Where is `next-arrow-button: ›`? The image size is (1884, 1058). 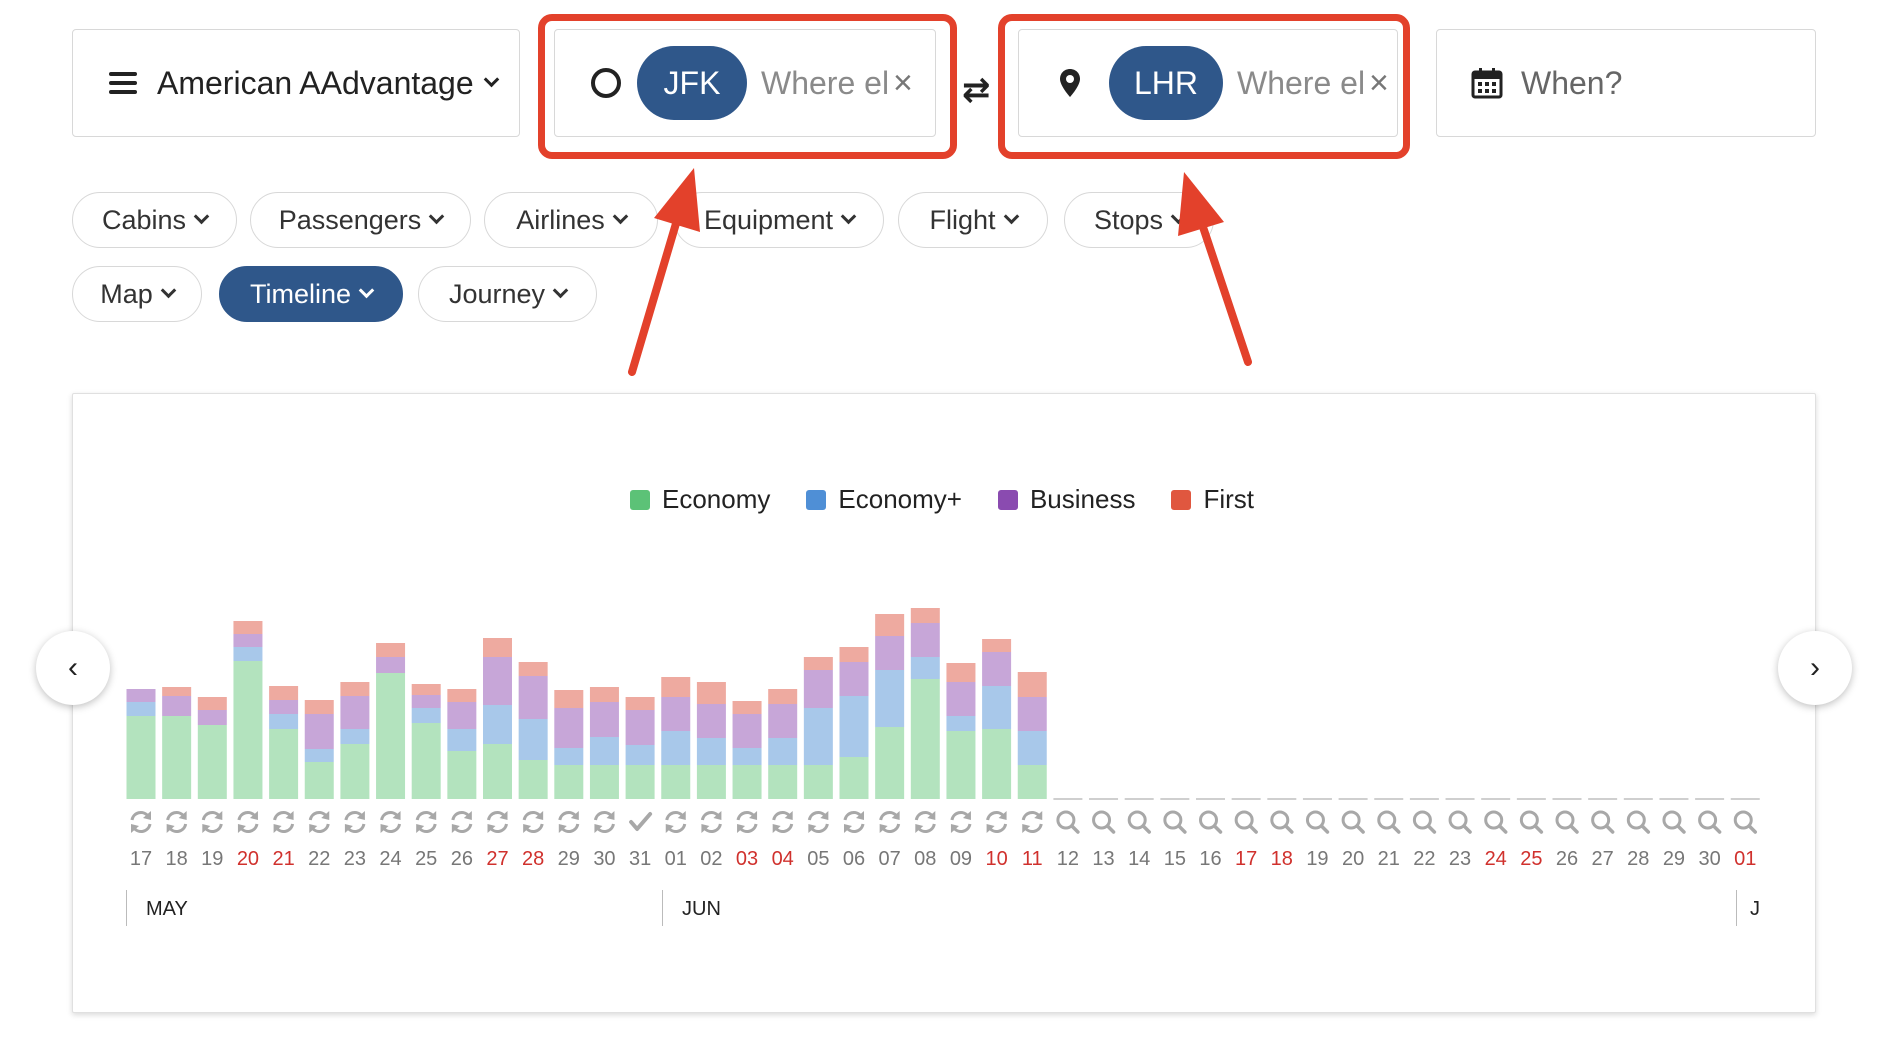
next-arrow-button: › is located at coordinates (1815, 668).